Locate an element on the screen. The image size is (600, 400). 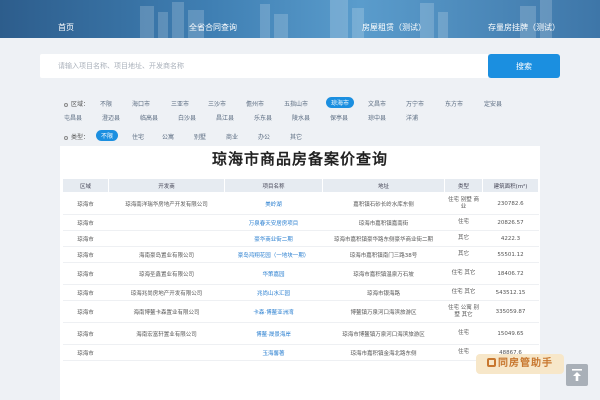
helper-badge: 同房管助手 is located at coordinates (520, 364).